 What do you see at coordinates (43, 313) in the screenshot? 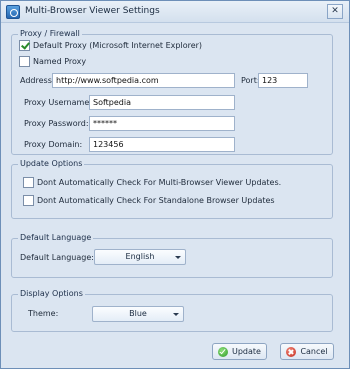
I see `theme-label: Theme:` at bounding box center [43, 313].